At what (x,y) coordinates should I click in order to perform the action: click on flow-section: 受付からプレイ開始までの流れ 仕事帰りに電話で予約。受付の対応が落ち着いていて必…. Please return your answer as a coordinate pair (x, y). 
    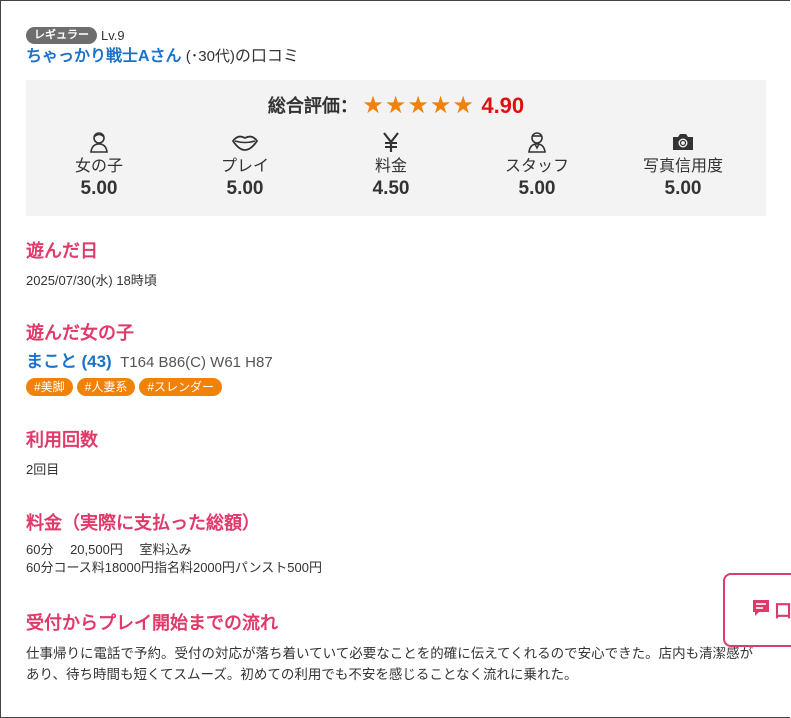
    Looking at the image, I should click on (396, 648).